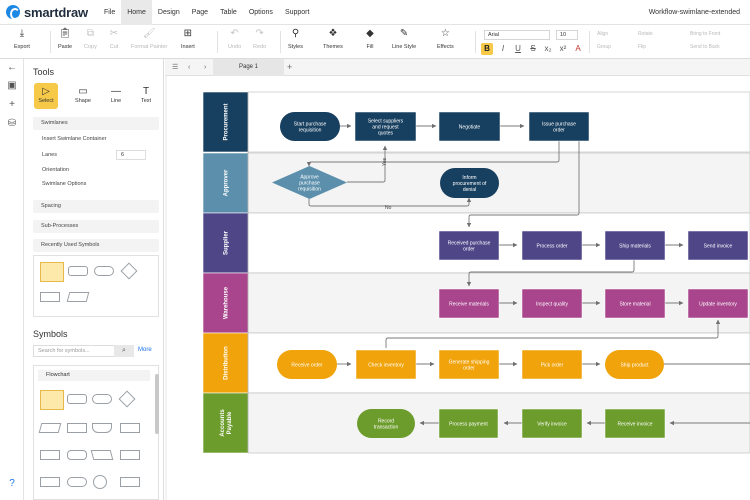  I want to click on symbol-stored-data, so click(77, 482).